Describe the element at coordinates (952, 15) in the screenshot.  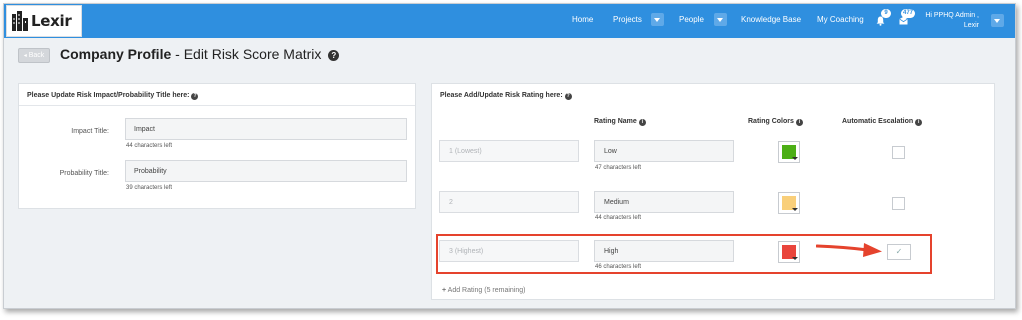
I see `user-greeting: Hi PPHQ Admin ,` at that location.